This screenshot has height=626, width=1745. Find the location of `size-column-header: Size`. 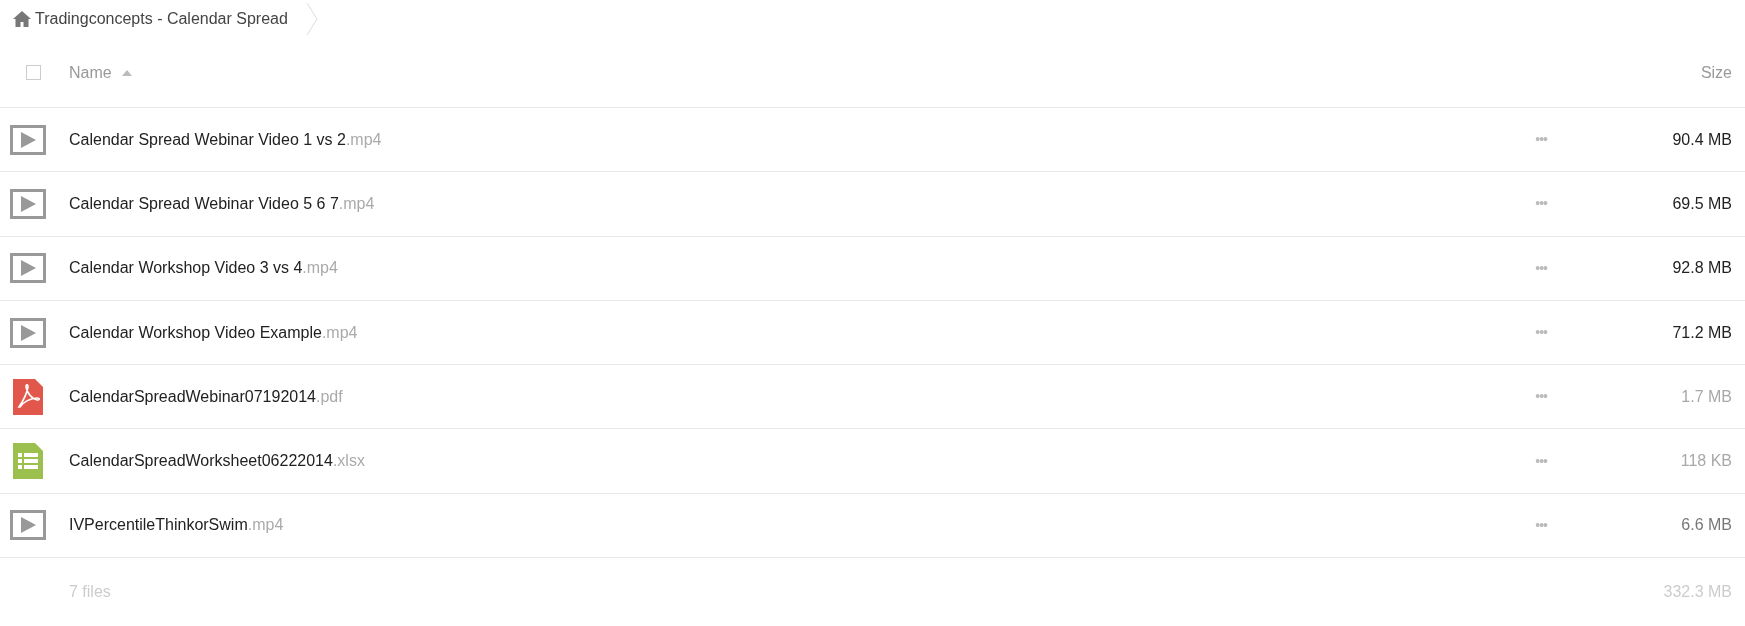

size-column-header: Size is located at coordinates (1722, 72).